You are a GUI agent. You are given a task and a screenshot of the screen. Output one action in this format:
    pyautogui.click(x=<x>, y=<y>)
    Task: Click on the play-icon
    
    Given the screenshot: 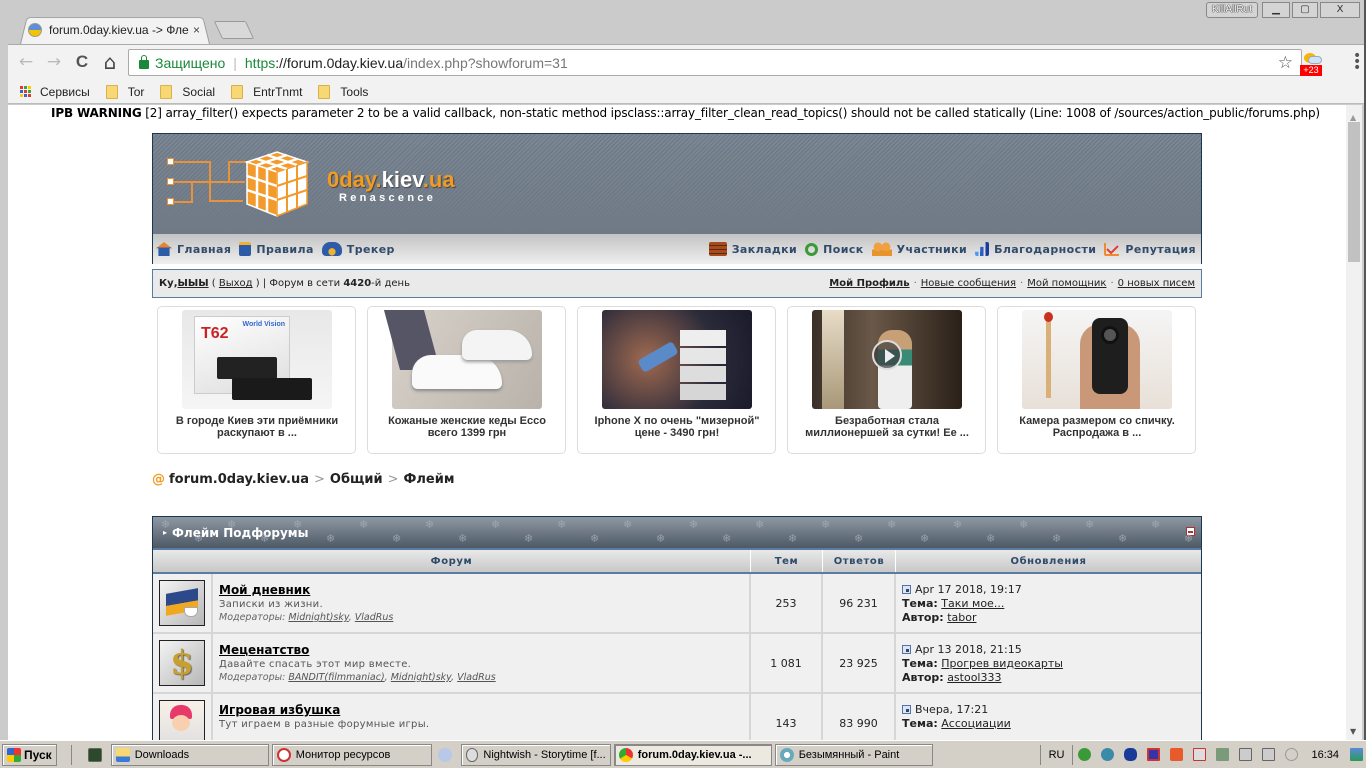 What is the action you would take?
    pyautogui.click(x=887, y=355)
    